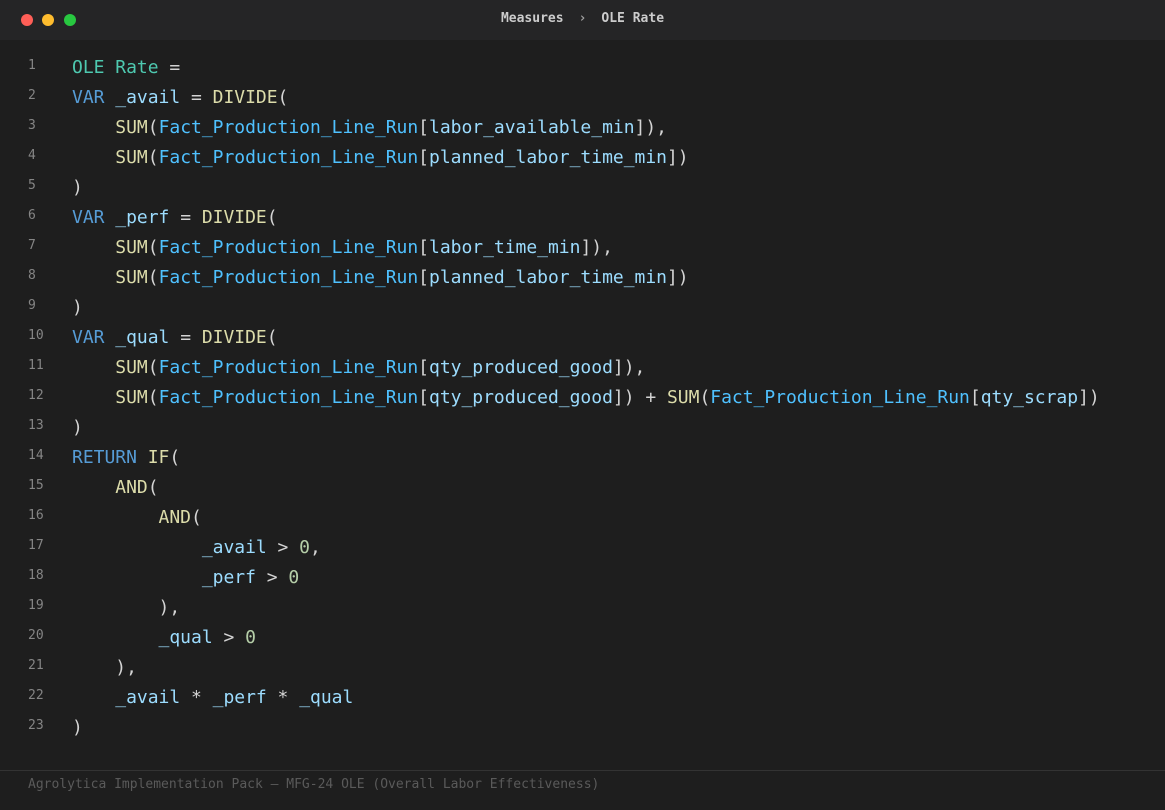 The width and height of the screenshot is (1165, 810). Describe the element at coordinates (582, 338) in the screenshot. I see `code-line: 10 VAR _qual = DIVIDE(` at that location.